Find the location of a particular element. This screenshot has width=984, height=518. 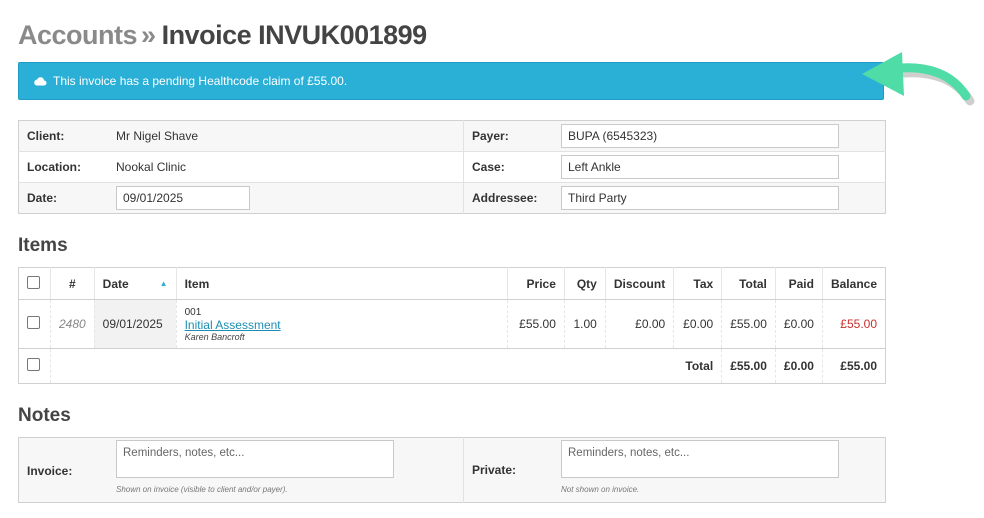

totals-row: Total £55.00 £0.00 £55.00 is located at coordinates (452, 366).